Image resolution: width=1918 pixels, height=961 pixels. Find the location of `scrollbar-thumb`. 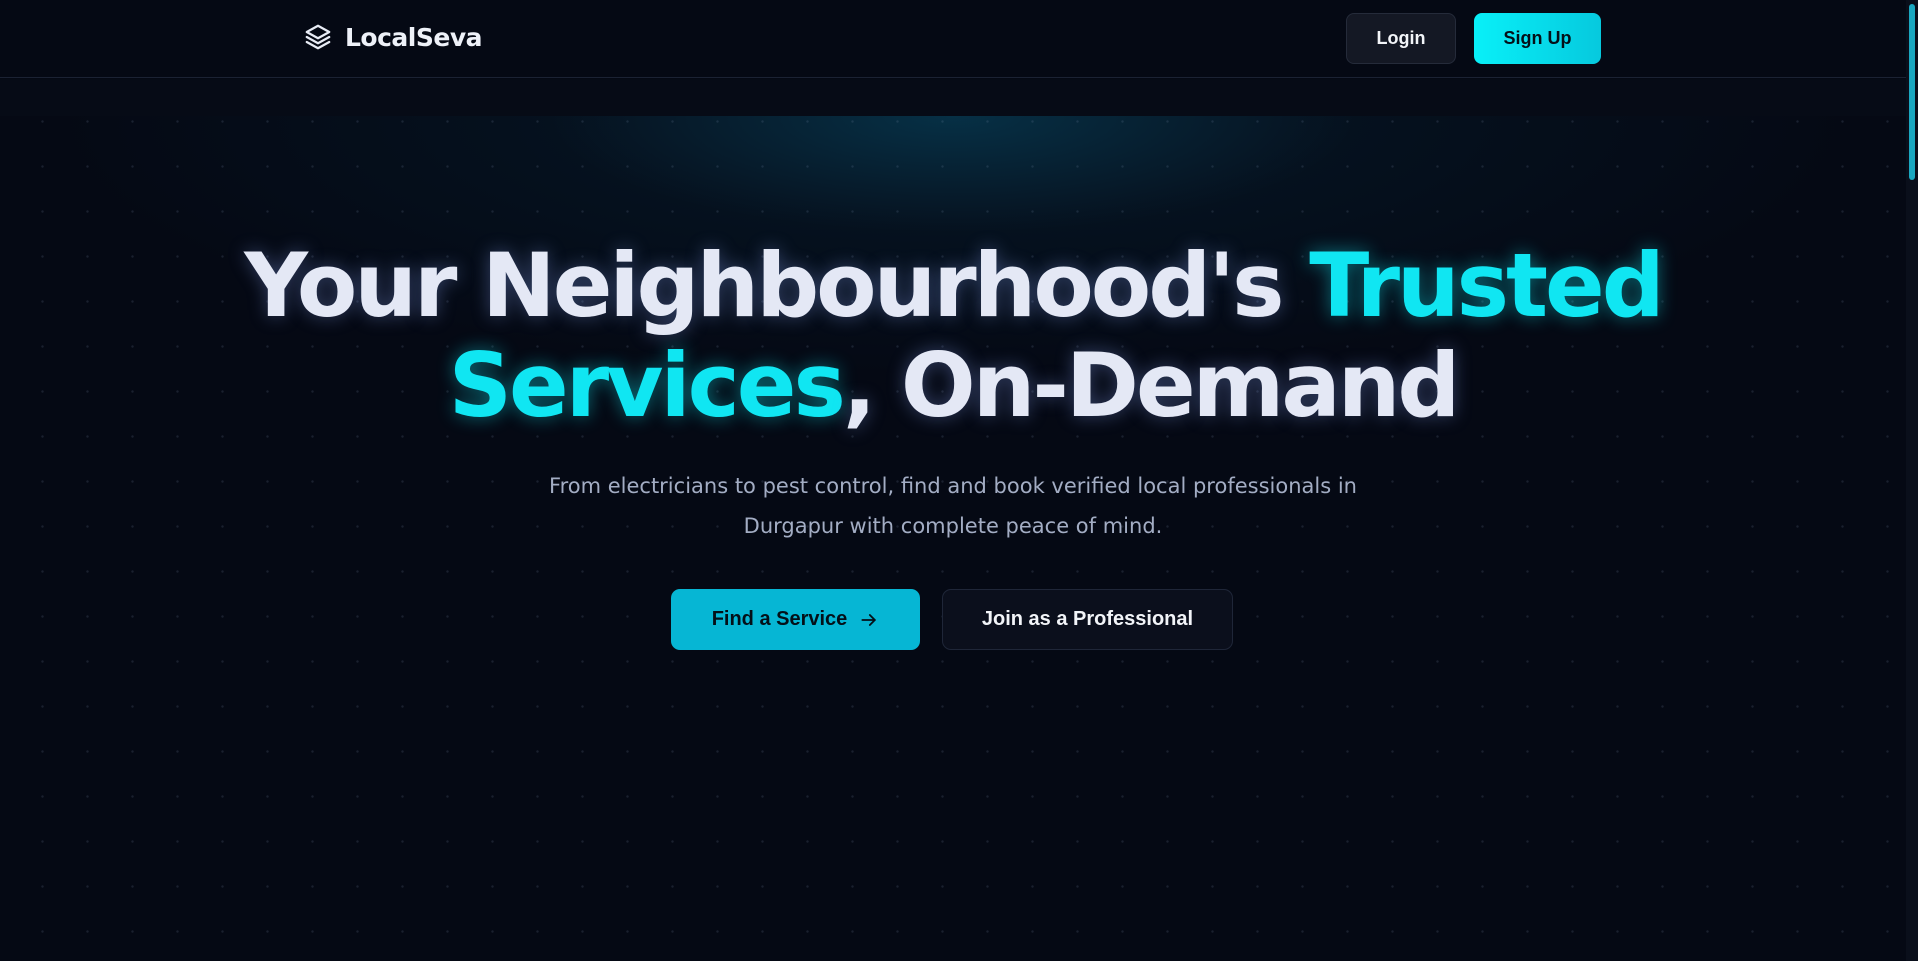

scrollbar-thumb is located at coordinates (1912, 92).